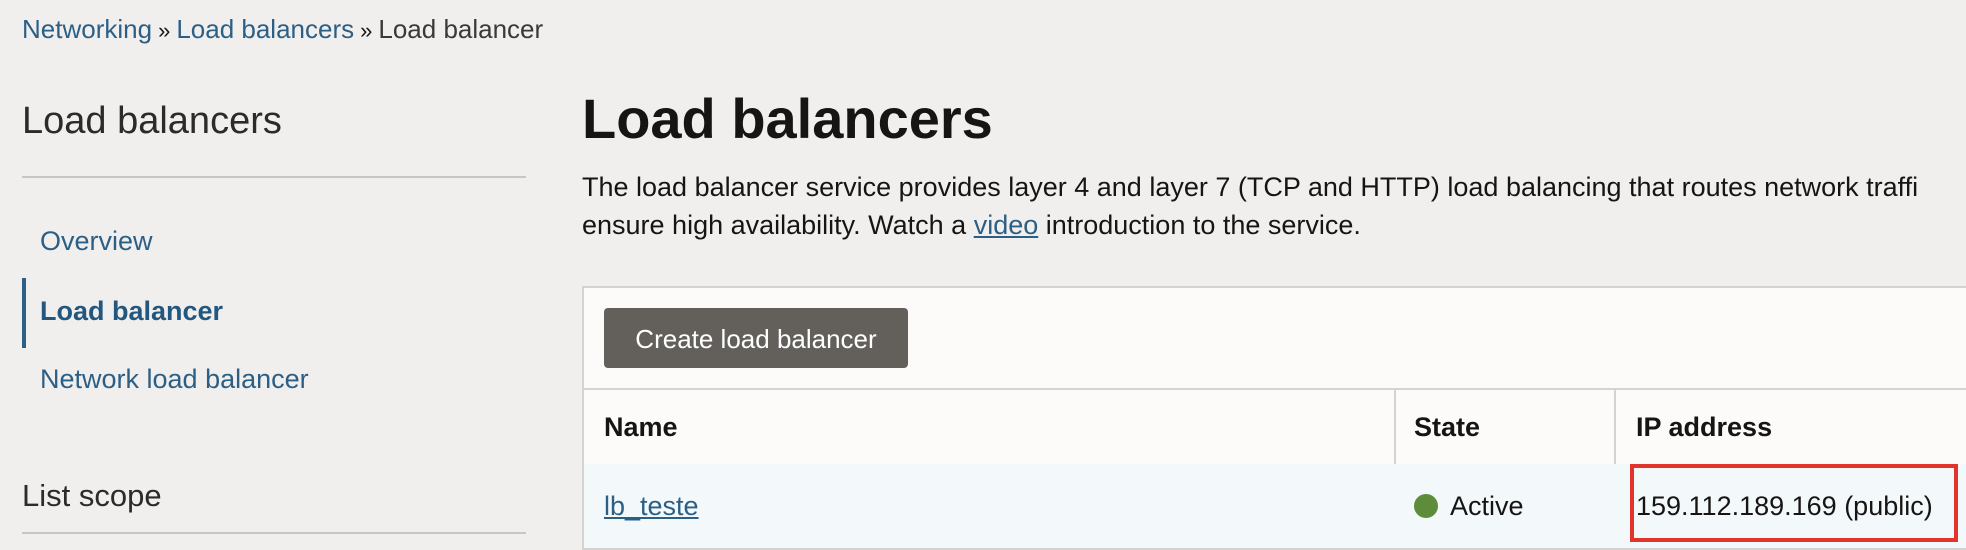 The height and width of the screenshot is (550, 1966). Describe the element at coordinates (641, 427) in the screenshot. I see `column-header-name: Name` at that location.